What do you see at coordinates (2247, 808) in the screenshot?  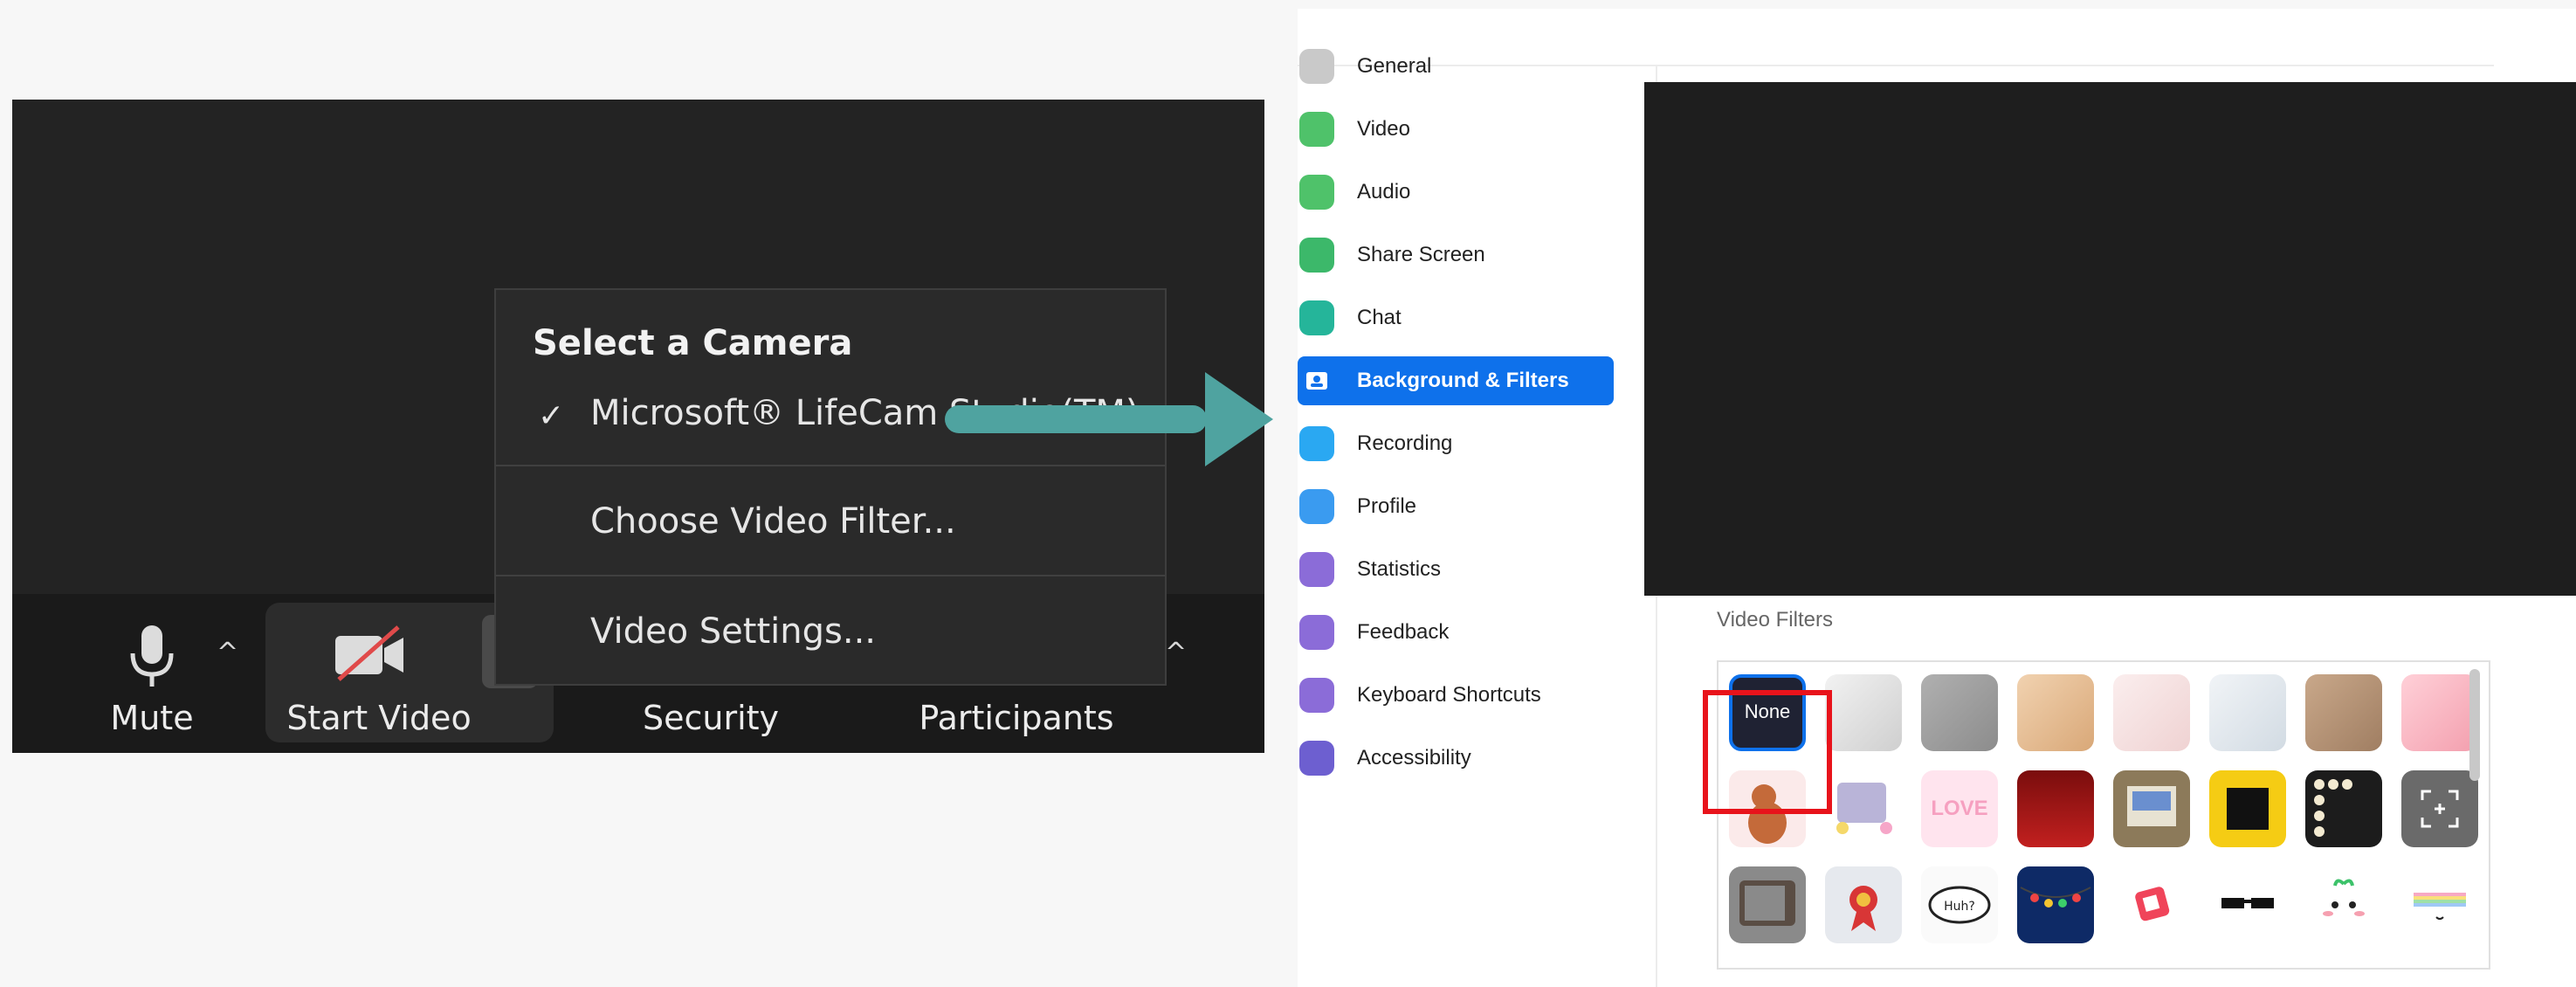 I see `filter-tile-emoji-border` at bounding box center [2247, 808].